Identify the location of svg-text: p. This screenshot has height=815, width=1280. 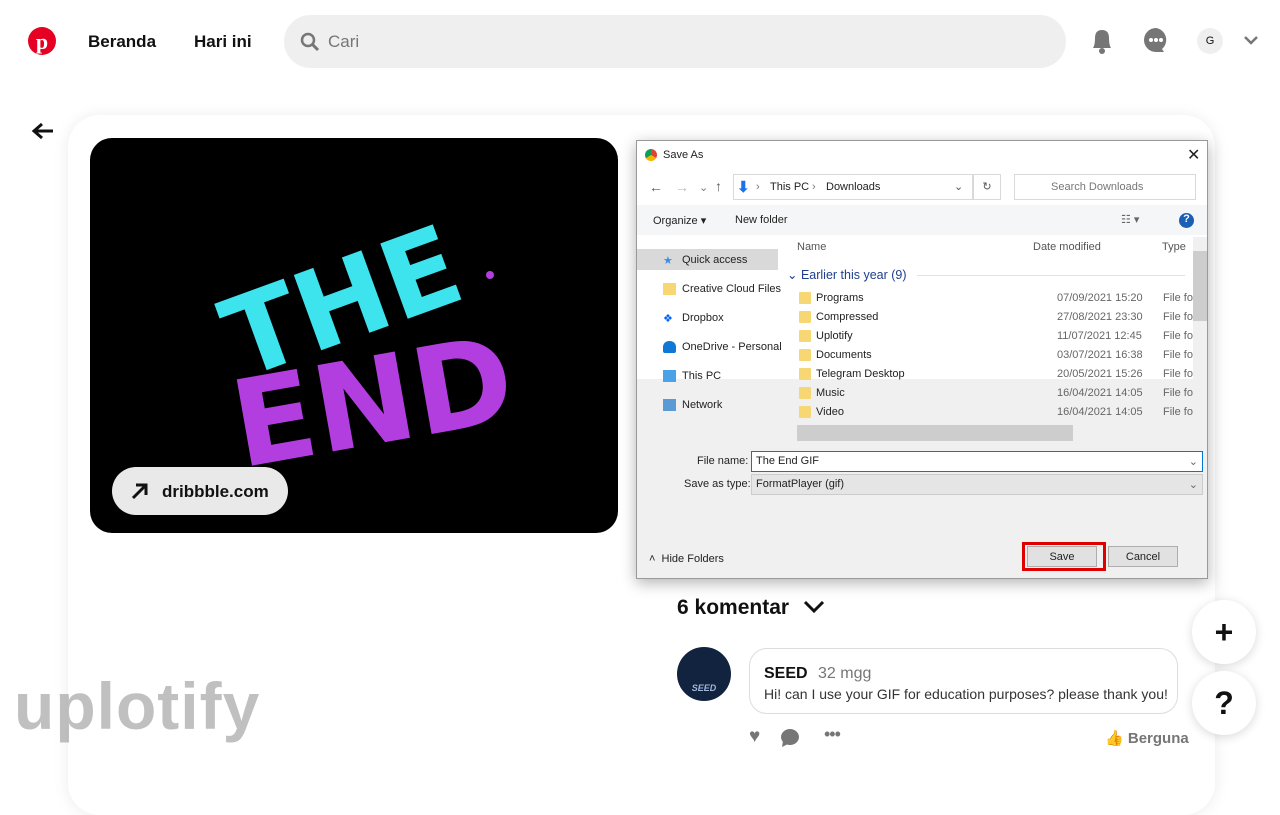
(42, 41).